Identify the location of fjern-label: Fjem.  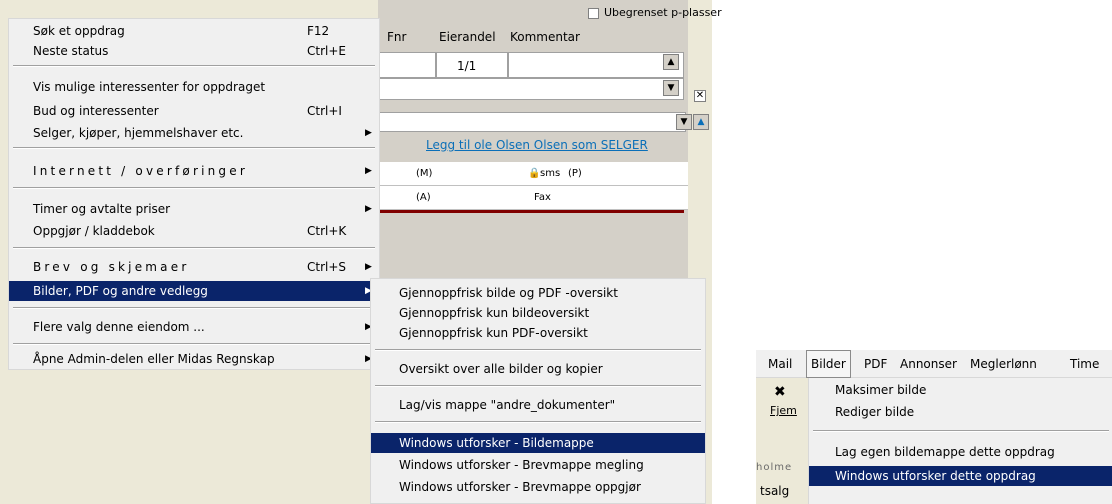
(783, 410).